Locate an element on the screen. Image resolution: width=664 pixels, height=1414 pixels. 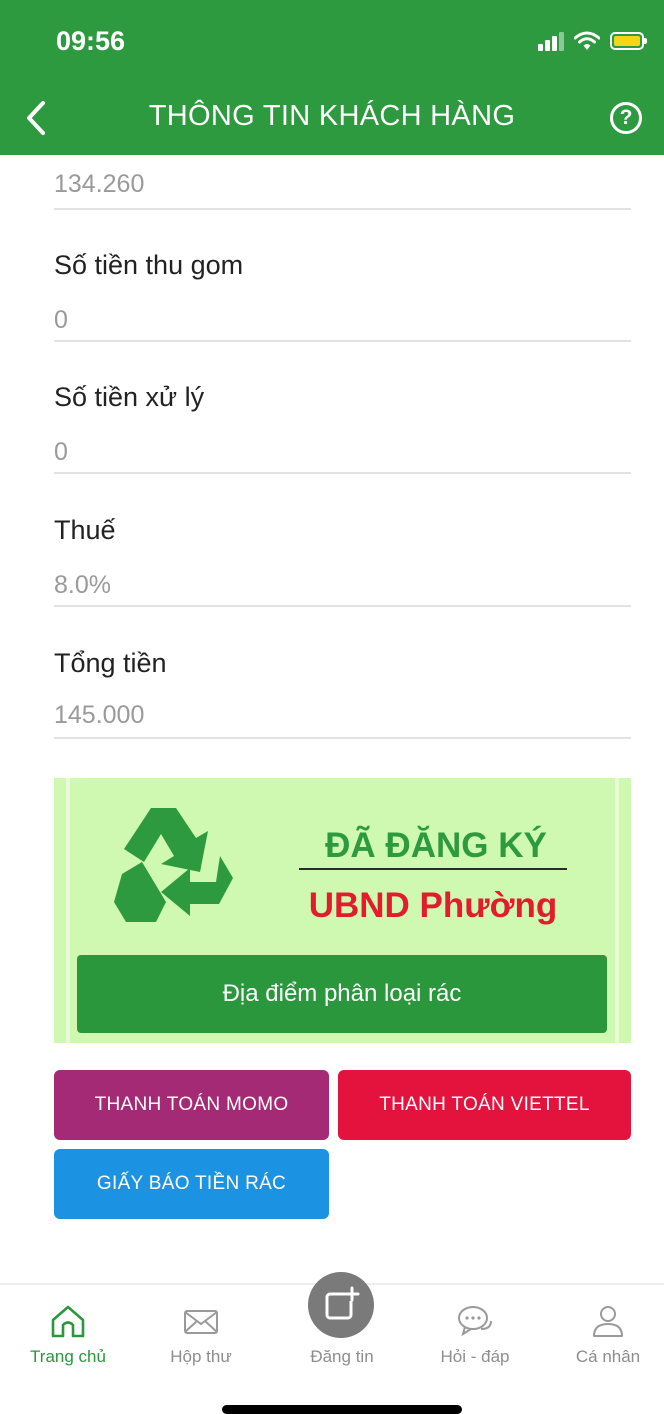
status-time: 09:56 is located at coordinates (91, 41).